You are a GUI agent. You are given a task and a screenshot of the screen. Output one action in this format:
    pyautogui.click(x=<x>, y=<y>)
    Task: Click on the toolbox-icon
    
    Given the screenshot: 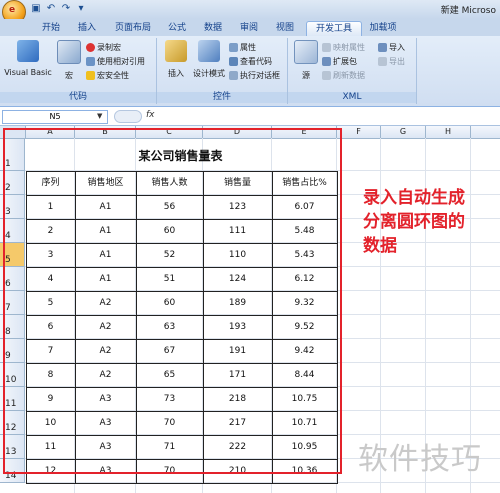 What is the action you would take?
    pyautogui.click(x=176, y=51)
    